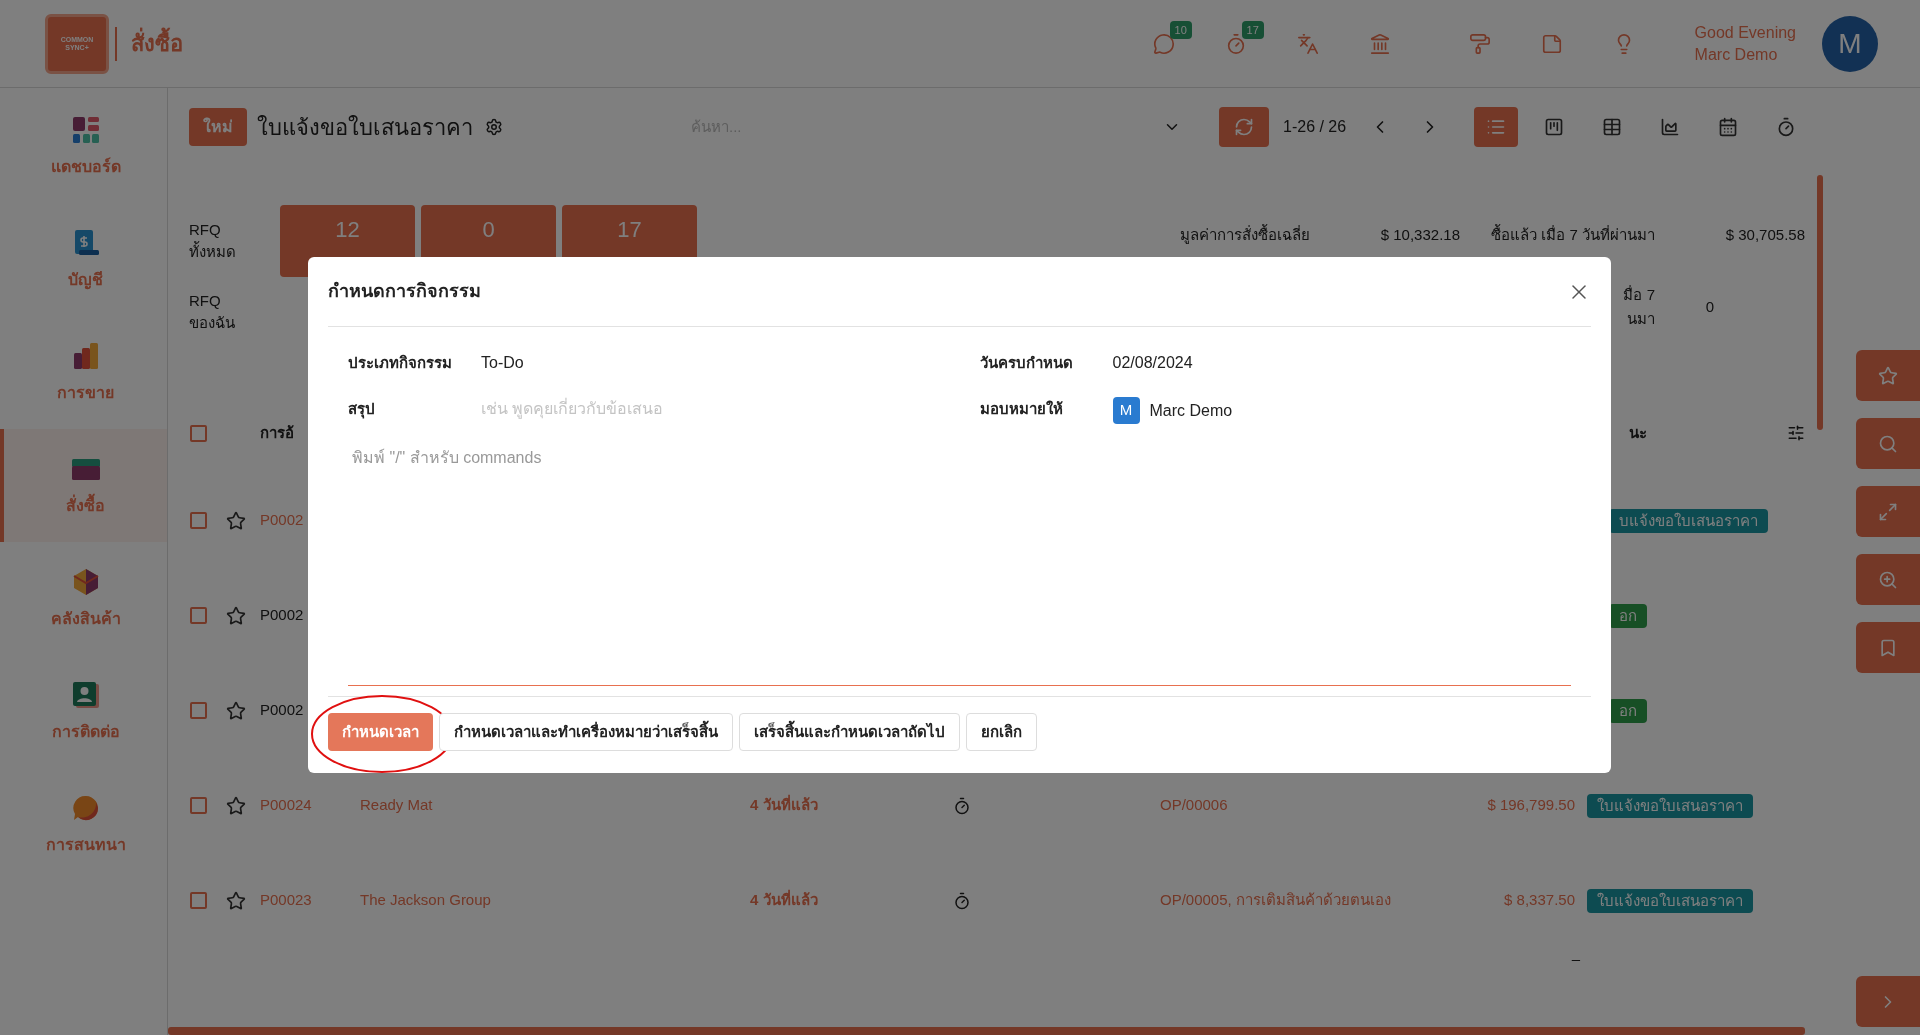 Image resolution: width=1920 pixels, height=1035 pixels. Describe the element at coordinates (365, 127) in the screenshot. I see `page-title: ใบแจ้งขอใบเสนอราคา` at that location.